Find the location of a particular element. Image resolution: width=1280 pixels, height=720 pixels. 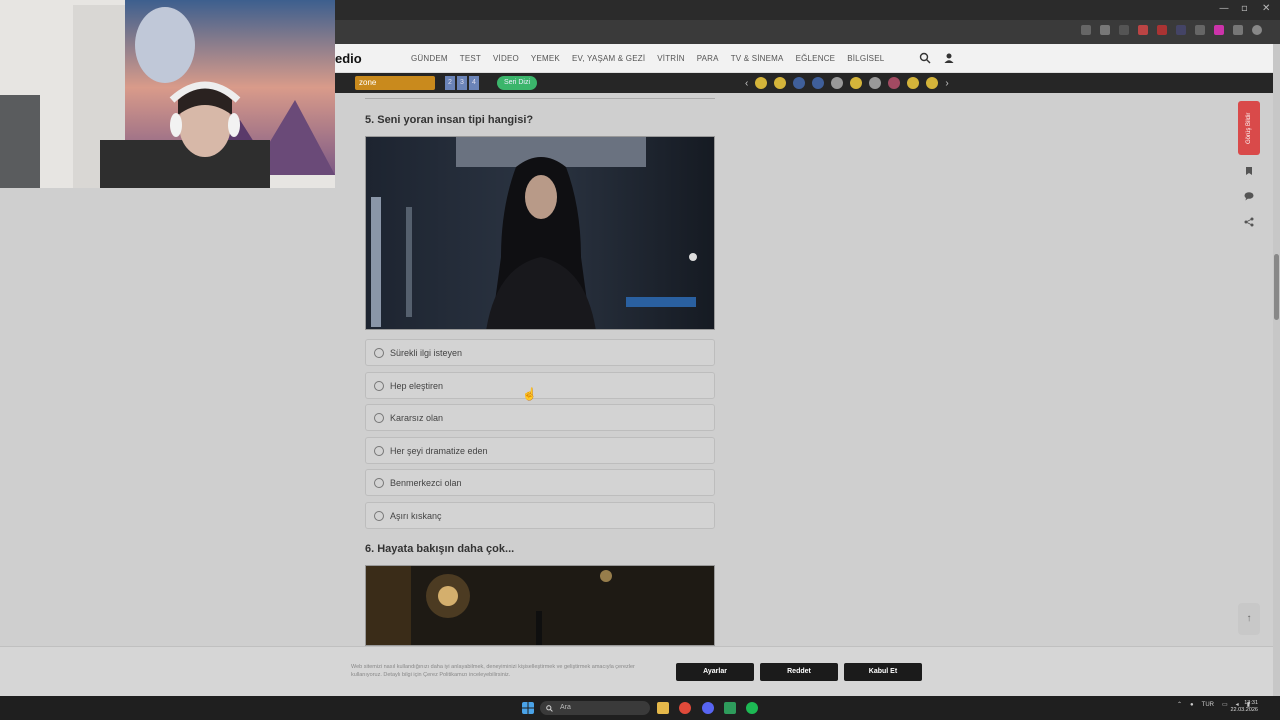

question-5-image is located at coordinates (540, 233).